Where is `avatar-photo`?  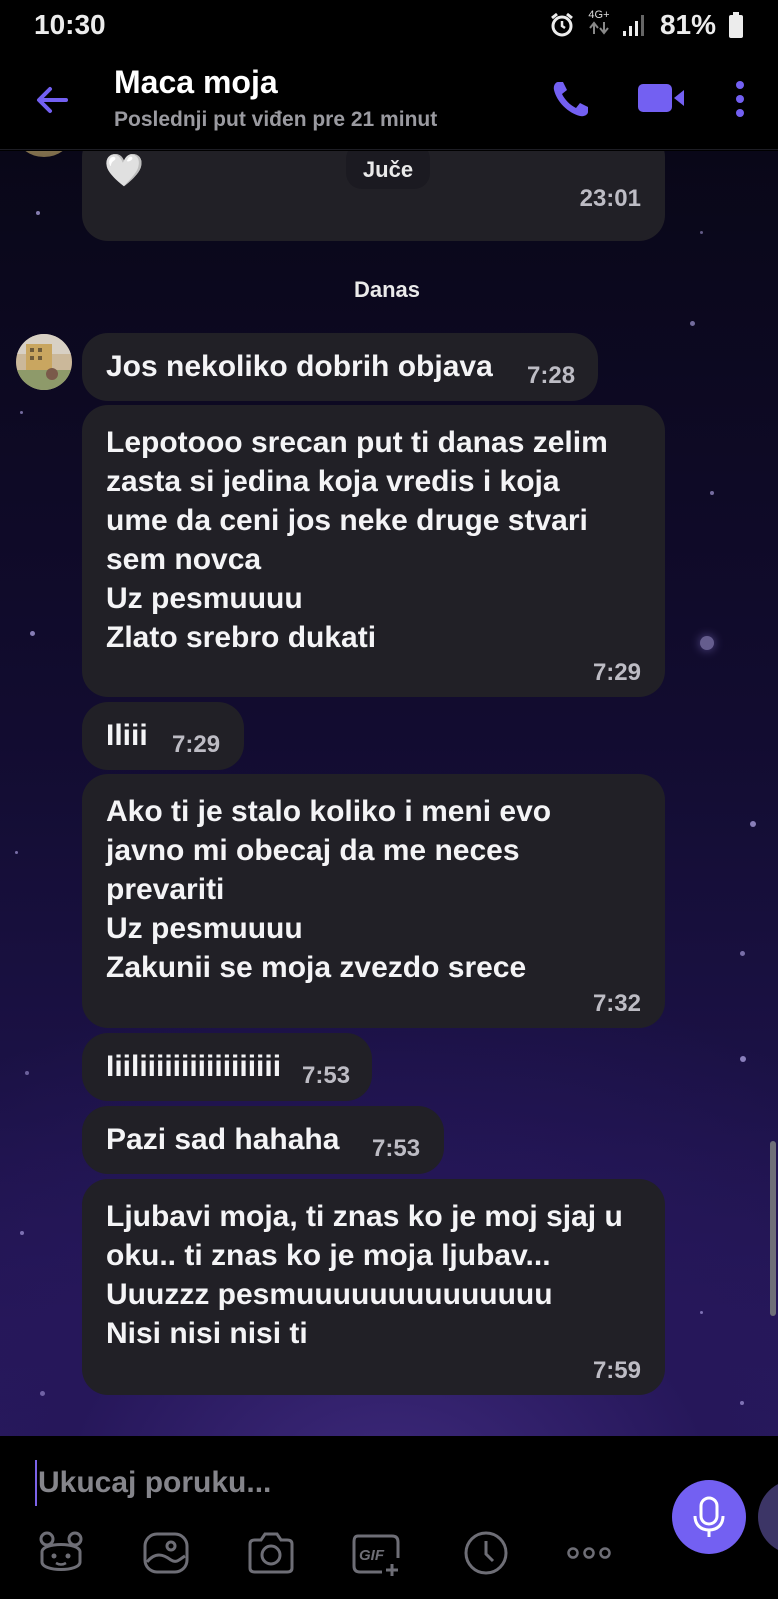 avatar-photo is located at coordinates (44, 362).